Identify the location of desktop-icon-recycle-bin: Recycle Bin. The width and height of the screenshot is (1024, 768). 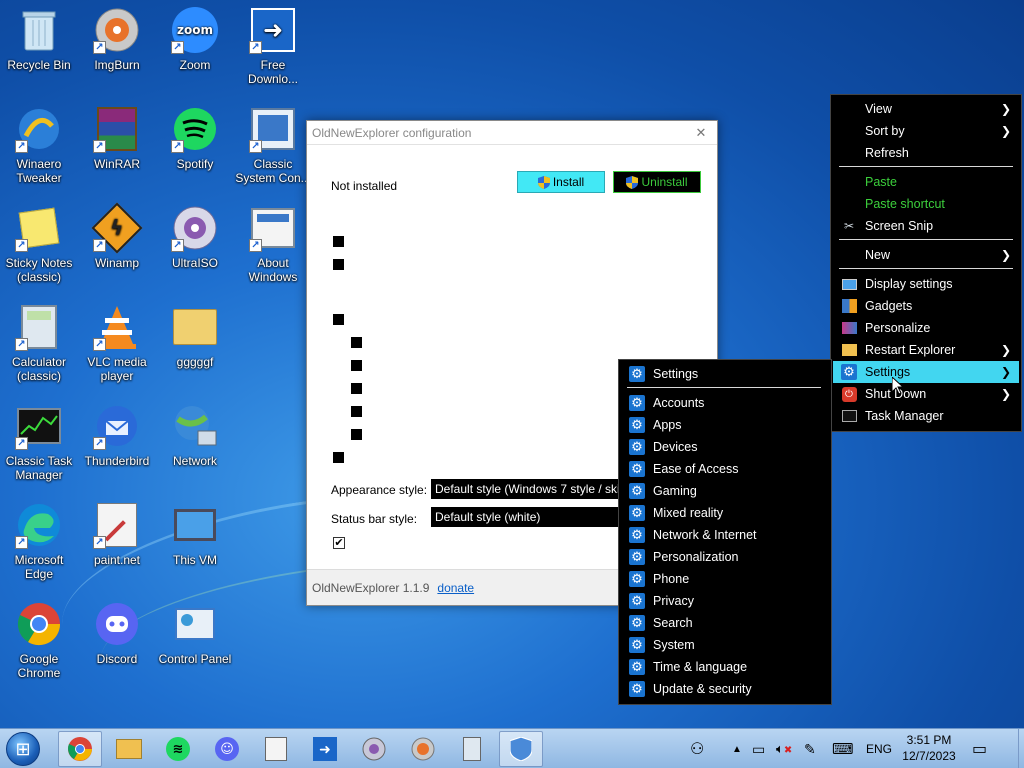
(39, 39).